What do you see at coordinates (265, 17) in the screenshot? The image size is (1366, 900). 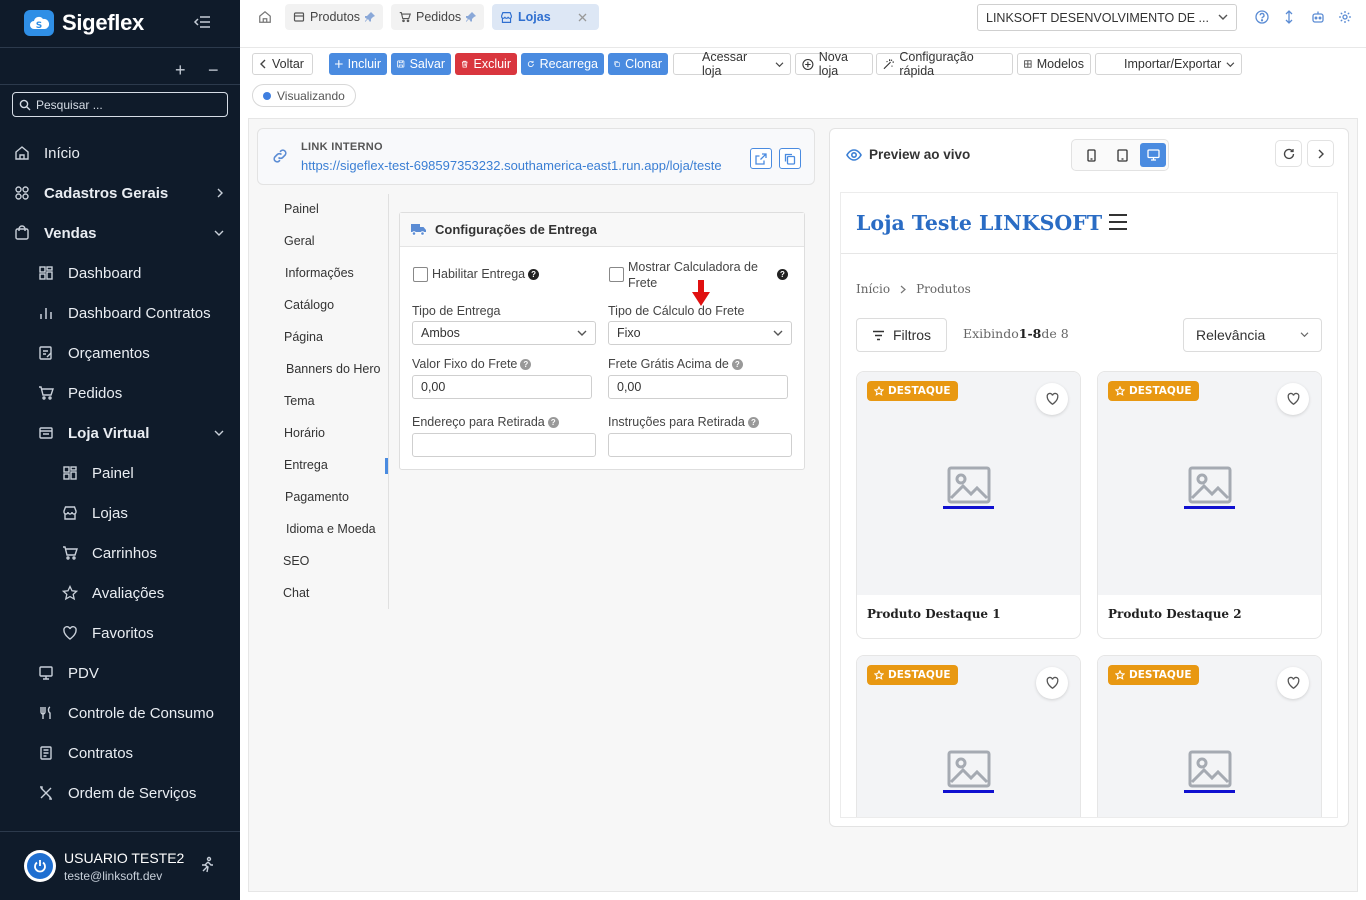 I see `home-icon` at bounding box center [265, 17].